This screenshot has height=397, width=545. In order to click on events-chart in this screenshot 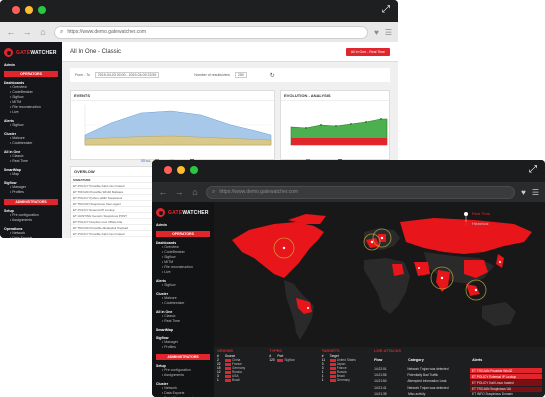, I will do `click(178, 125)`.